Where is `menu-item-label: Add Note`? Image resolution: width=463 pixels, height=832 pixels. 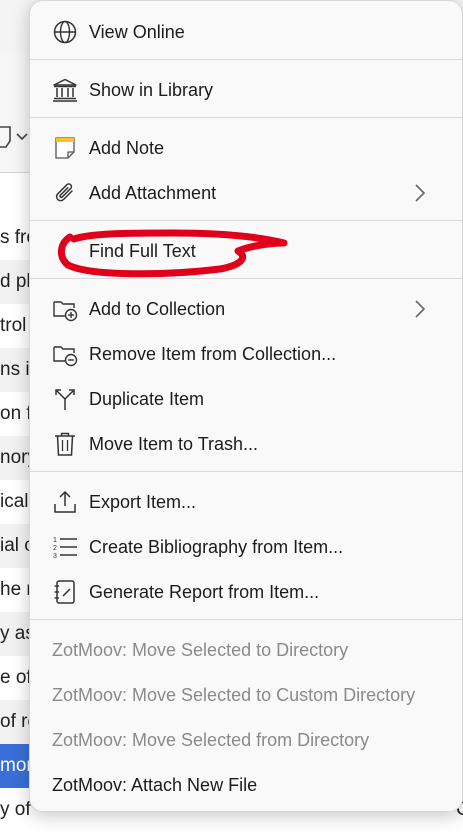
menu-item-label: Add Note is located at coordinates (127, 148).